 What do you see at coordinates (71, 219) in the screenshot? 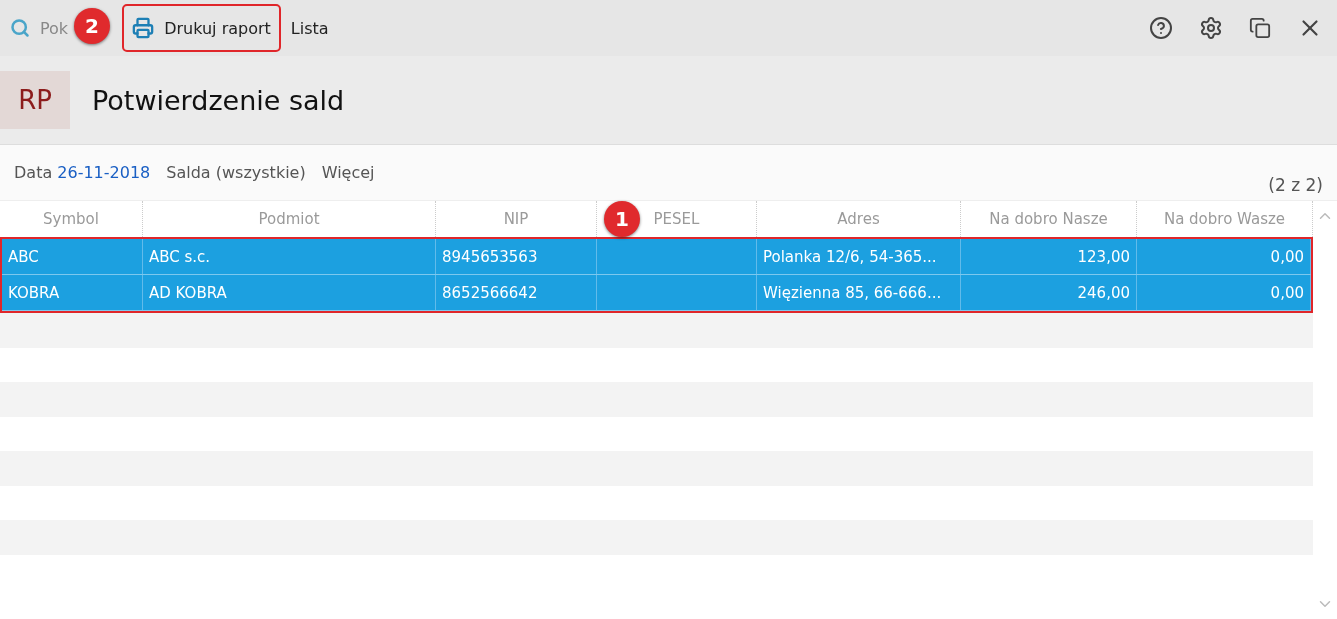
I see `column-header: Symbol` at bounding box center [71, 219].